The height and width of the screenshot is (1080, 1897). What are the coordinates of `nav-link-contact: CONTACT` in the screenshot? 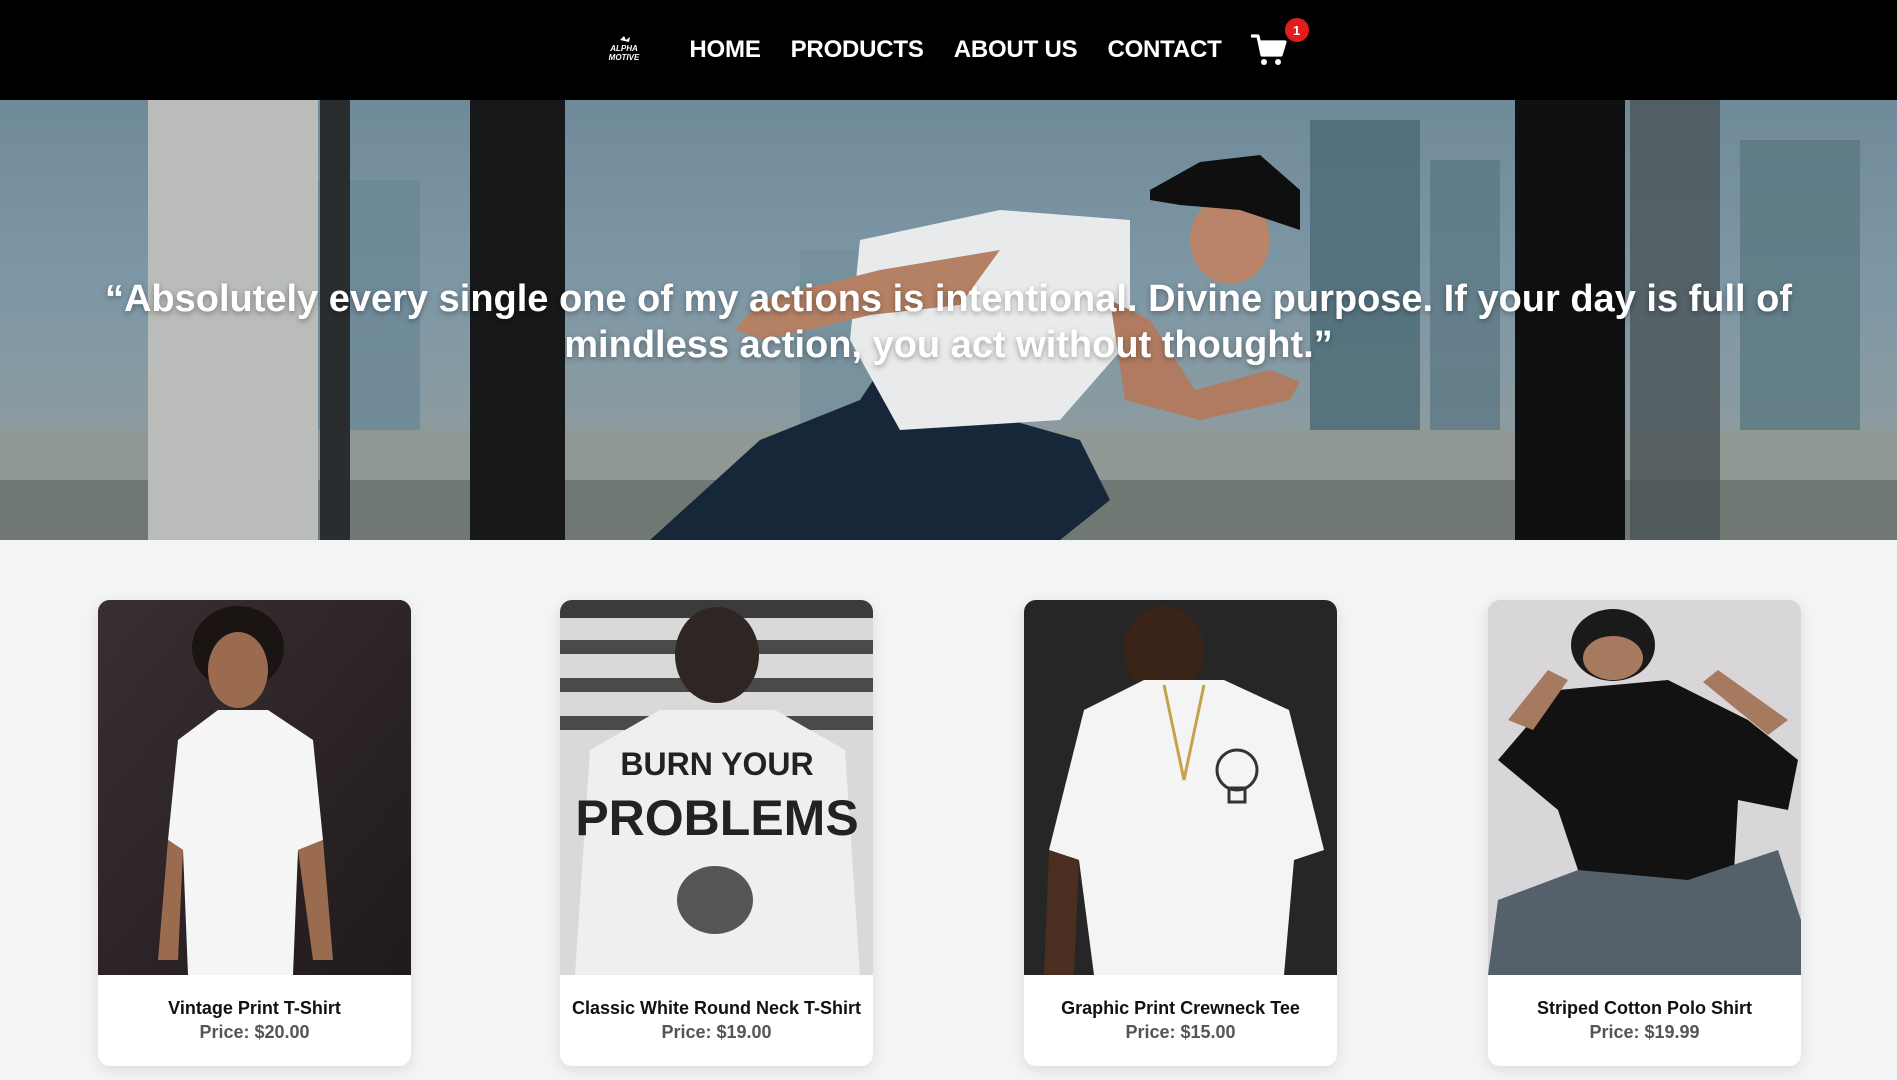 It's located at (1164, 50).